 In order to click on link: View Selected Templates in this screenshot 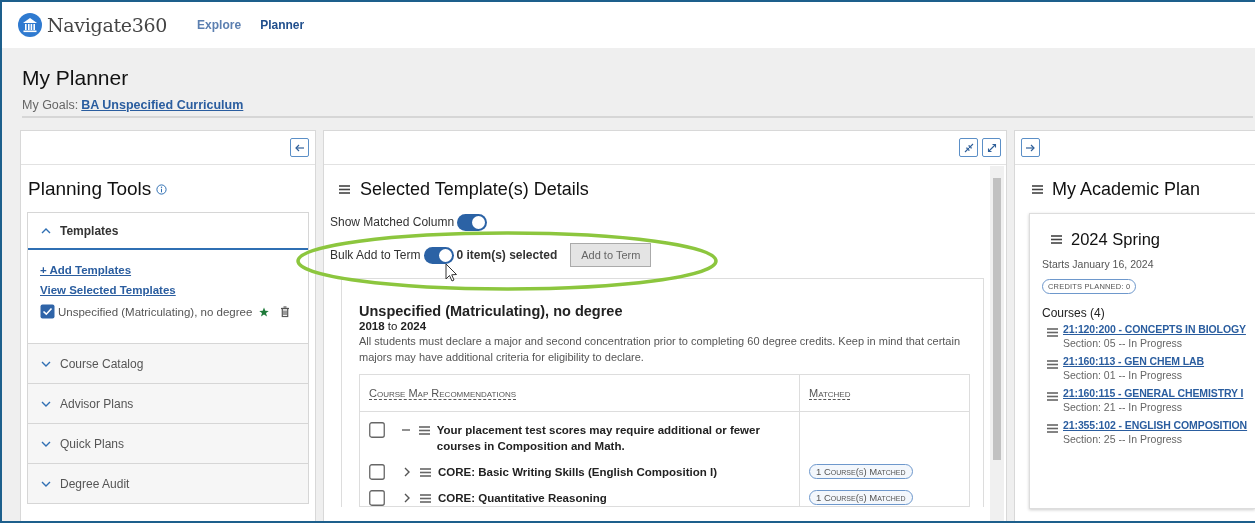, I will do `click(108, 290)`.